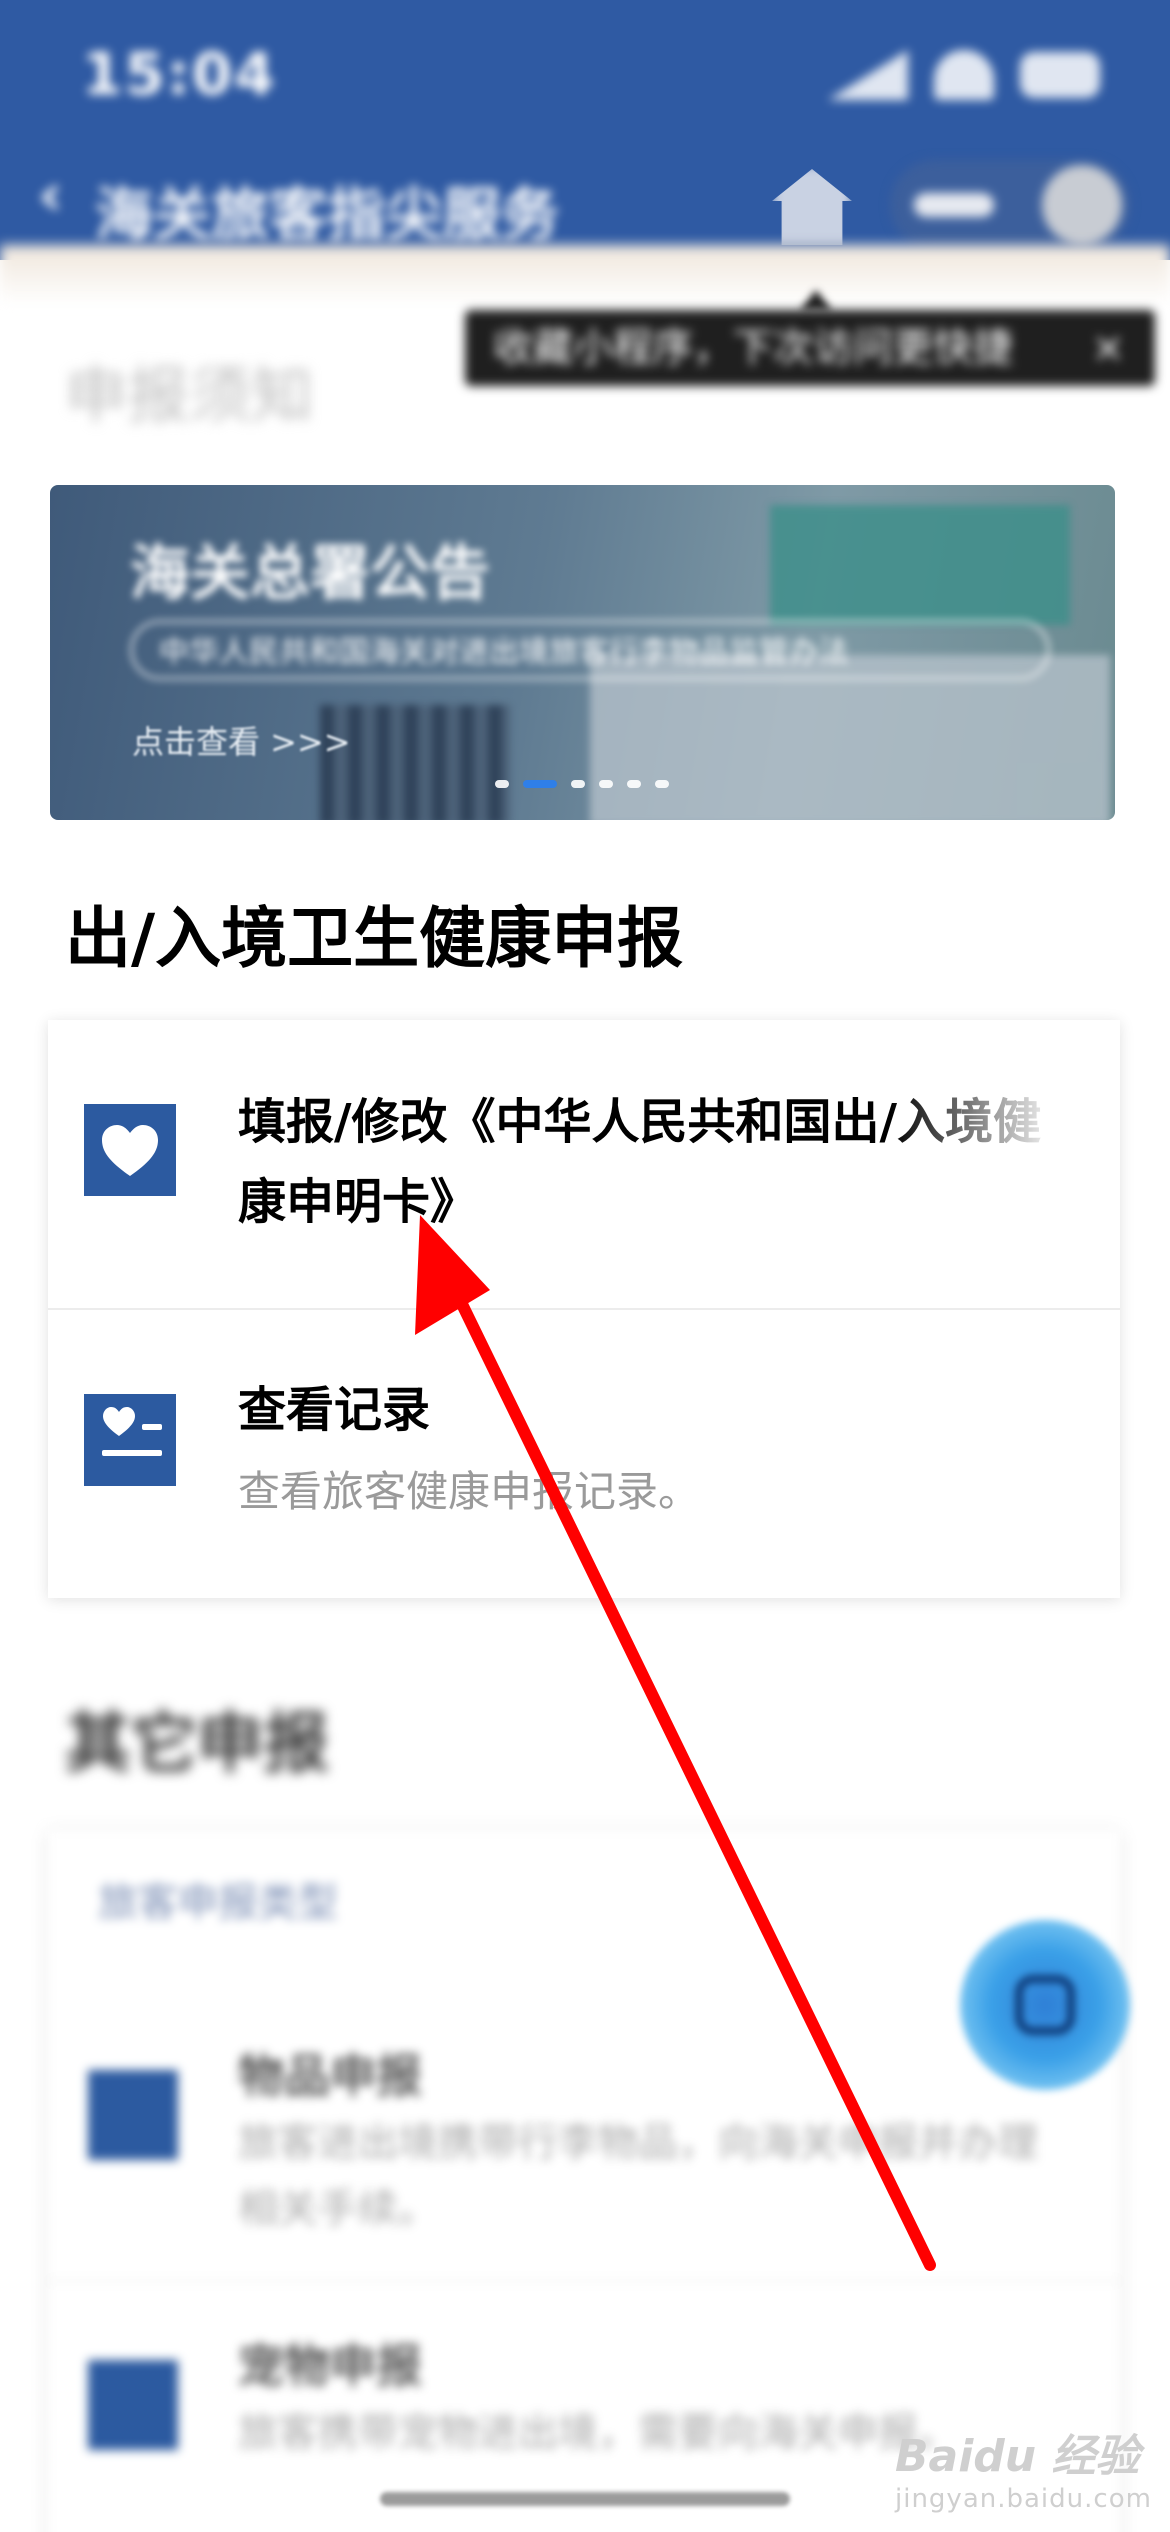 This screenshot has height=2532, width=1170. I want to click on announcement-banner: 海关总署公告 中华人民共和国海关对进出境旅客行李物品监管办法 点击查看 >>>, so click(582, 652).